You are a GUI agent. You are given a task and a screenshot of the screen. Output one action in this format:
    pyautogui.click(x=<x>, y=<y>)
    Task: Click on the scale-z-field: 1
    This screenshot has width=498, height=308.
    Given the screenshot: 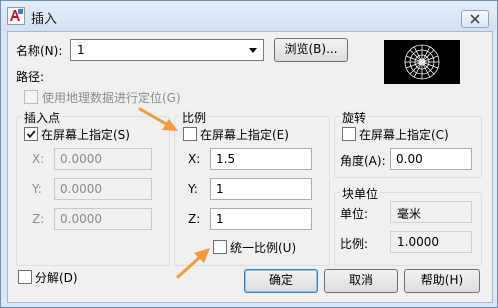 What is the action you would take?
    pyautogui.click(x=261, y=219)
    